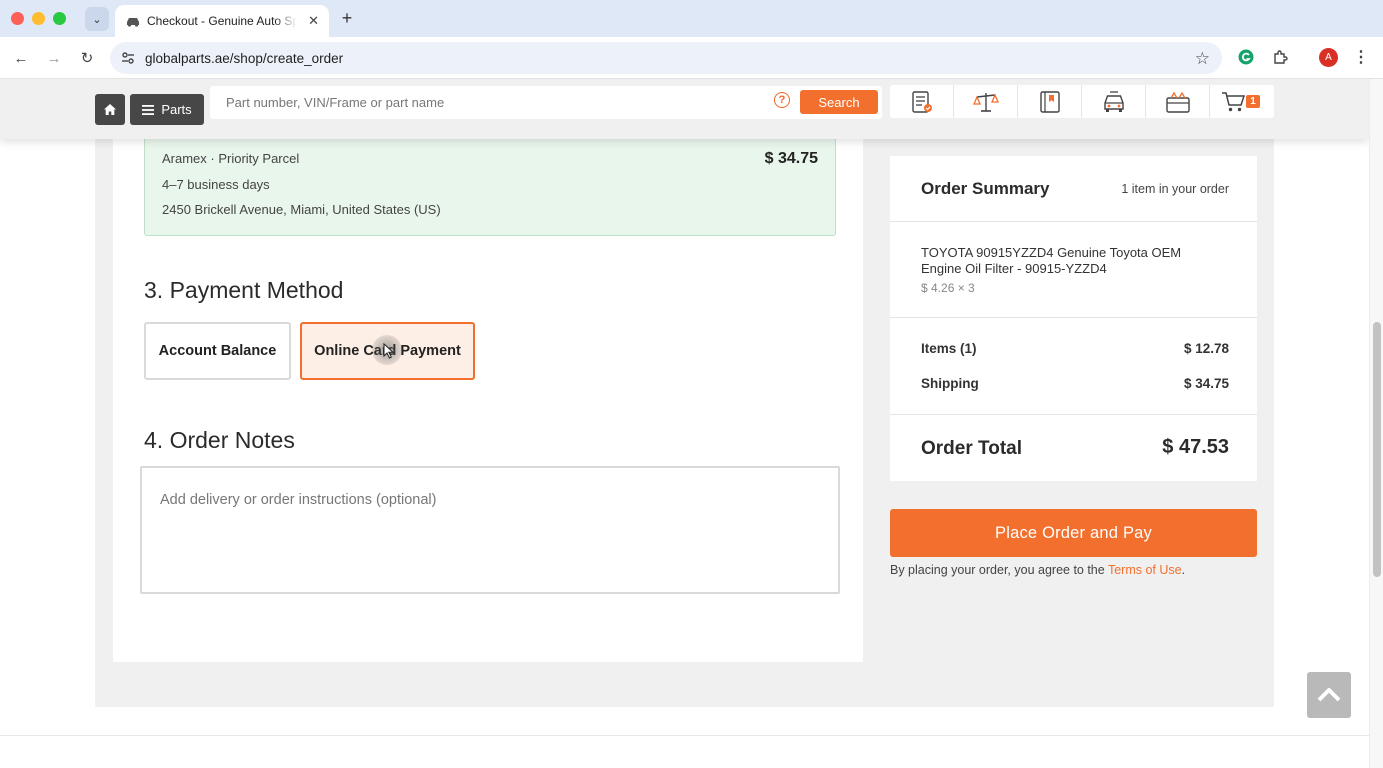 The image size is (1383, 768). Describe the element at coordinates (1145, 570) in the screenshot. I see `terms-of-use-link: Terms of Use` at that location.